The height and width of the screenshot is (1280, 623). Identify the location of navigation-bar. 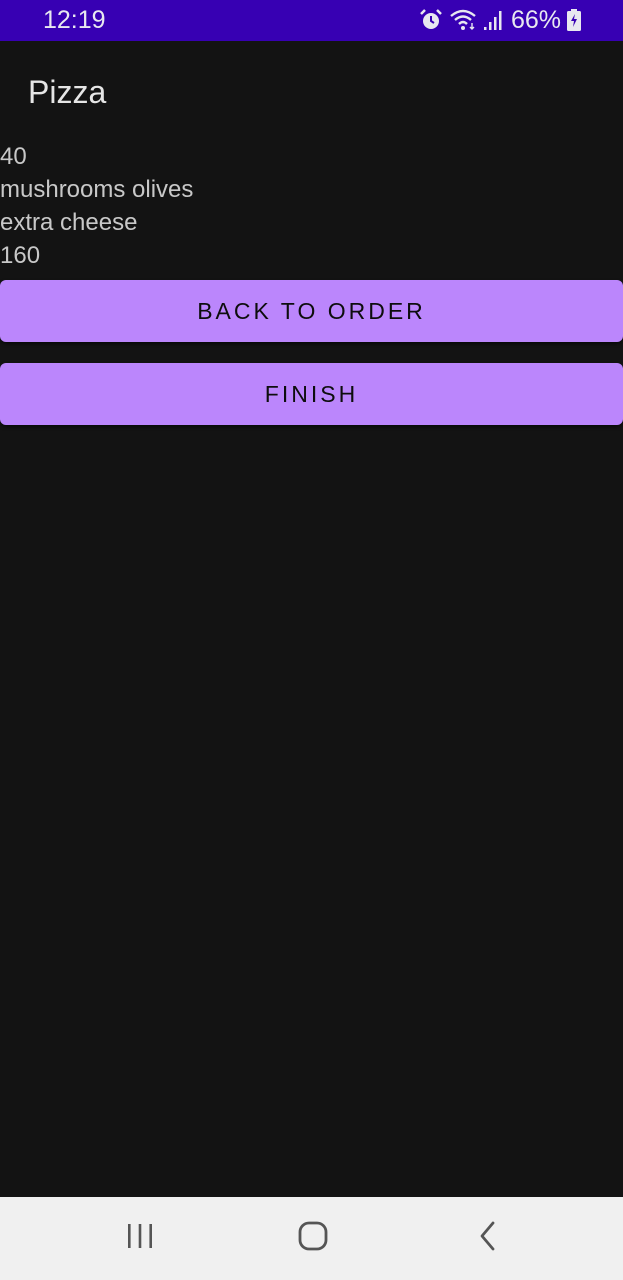
(311, 1238).